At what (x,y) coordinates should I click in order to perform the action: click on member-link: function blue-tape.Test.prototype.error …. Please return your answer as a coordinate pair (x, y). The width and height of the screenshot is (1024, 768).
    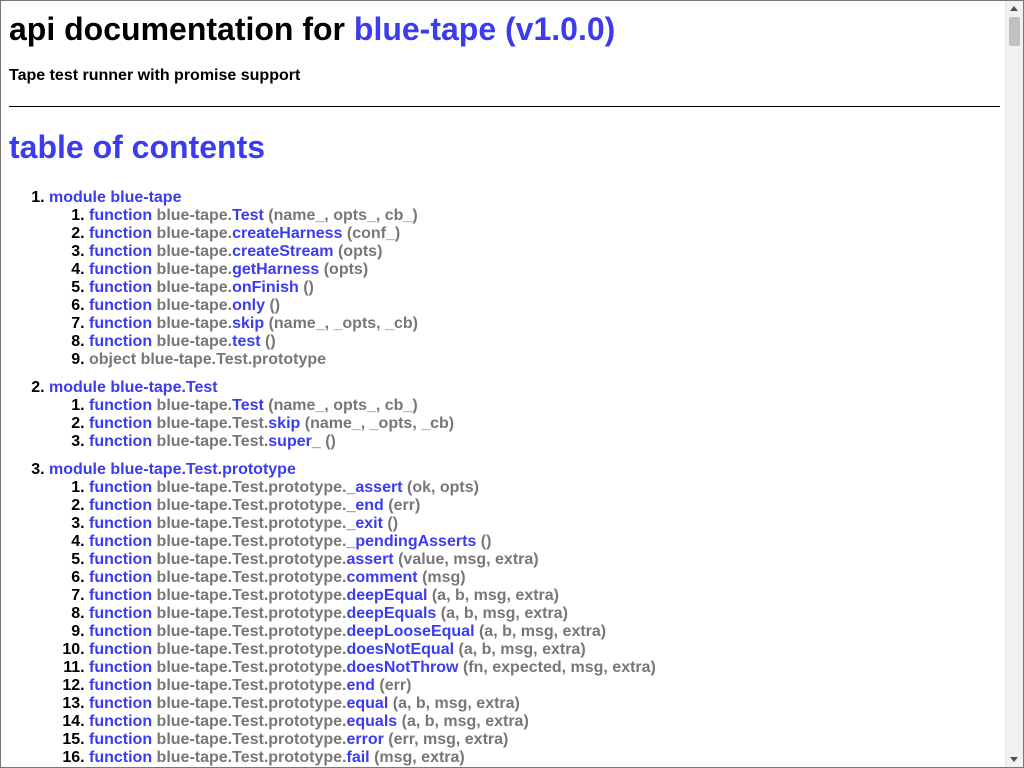
    Looking at the image, I should click on (298, 739).